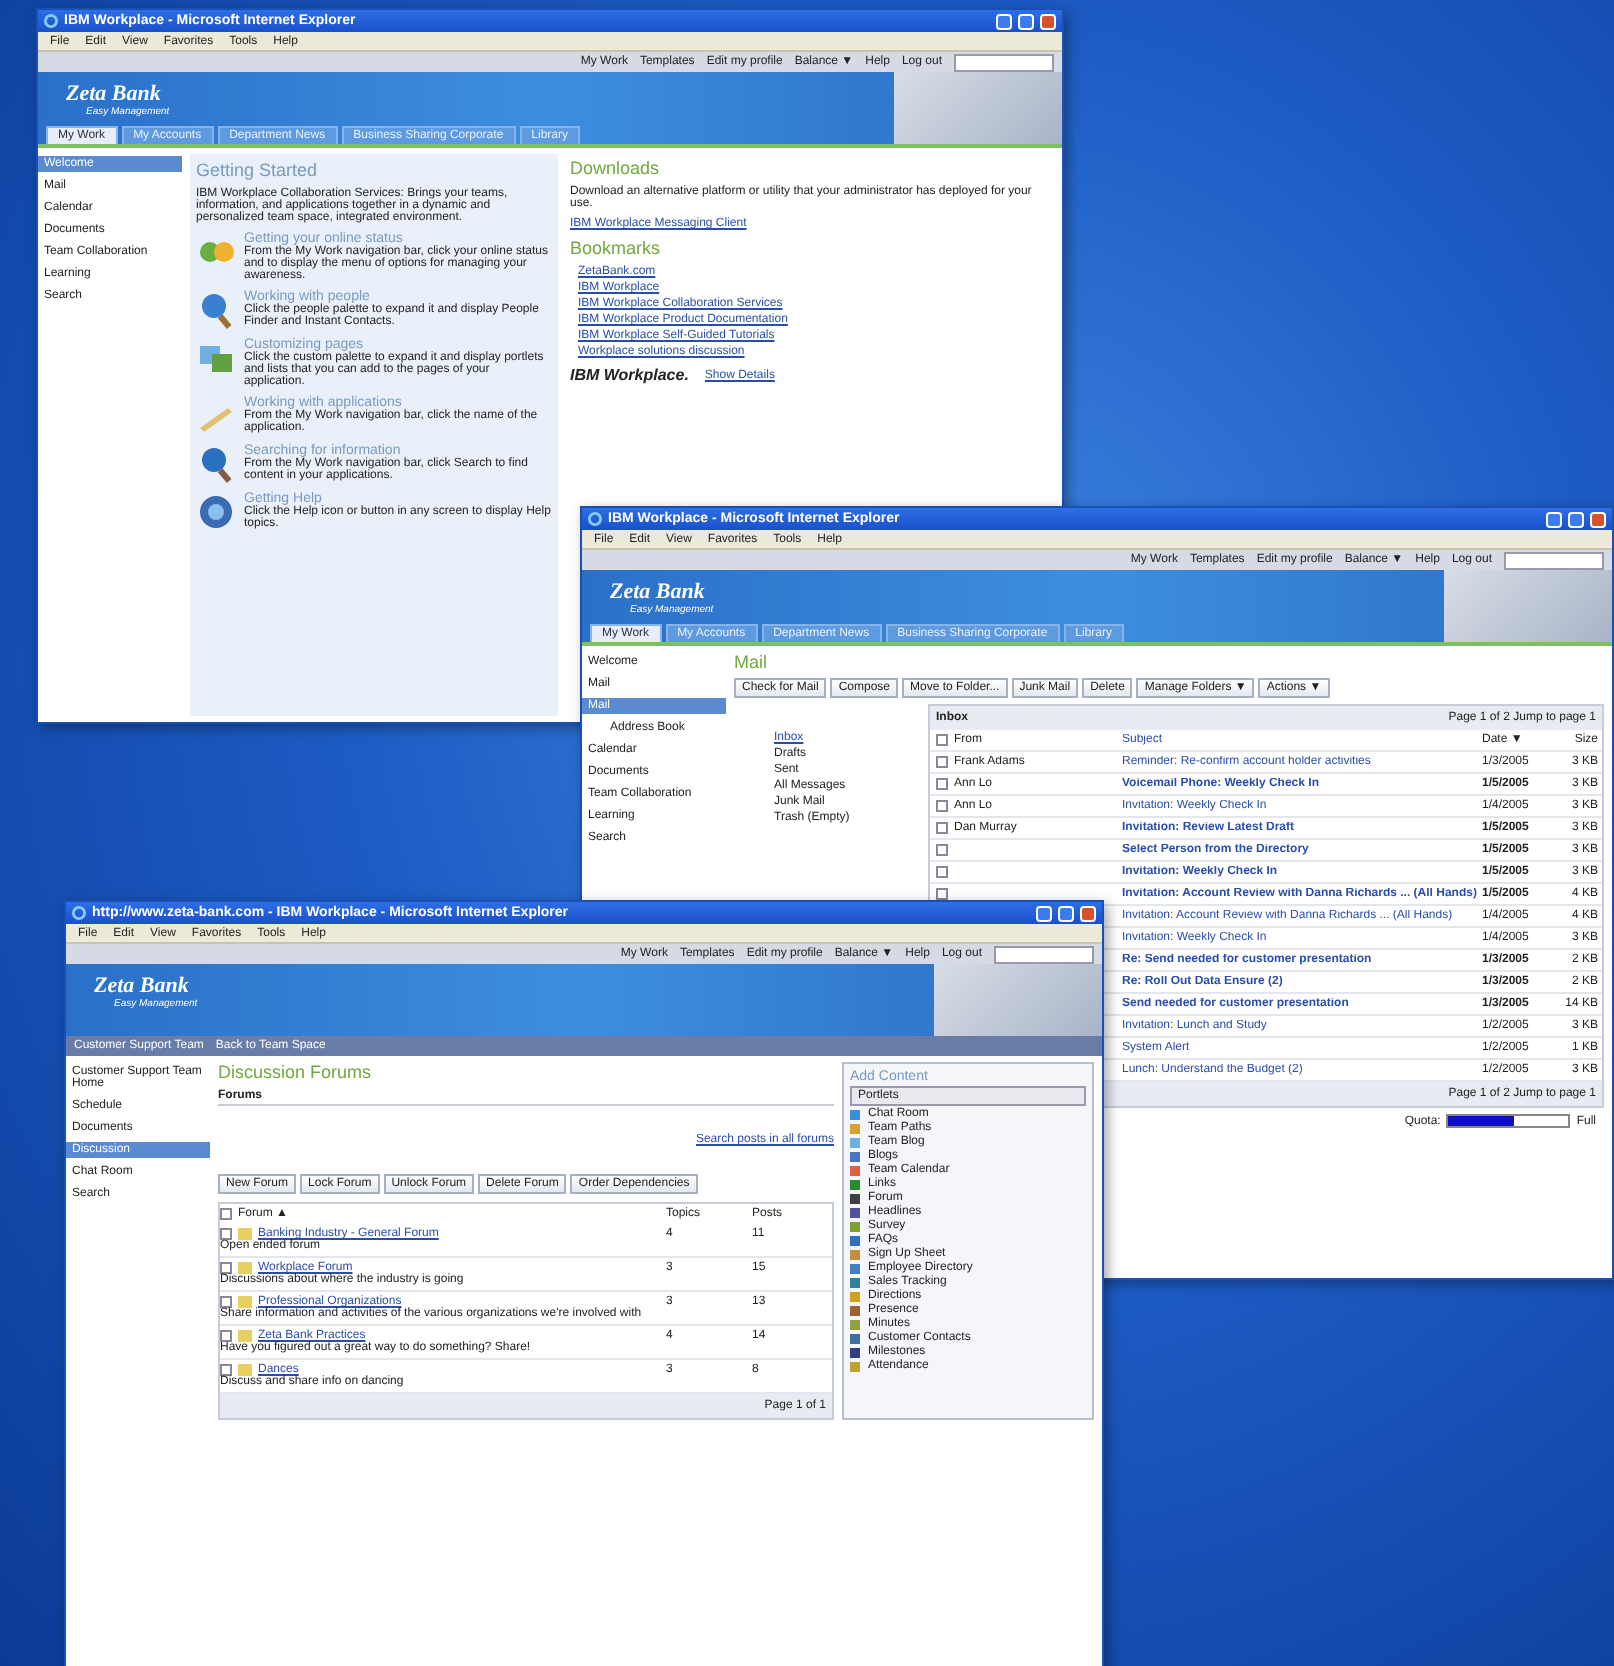  What do you see at coordinates (616, 248) in the screenshot?
I see `section-title: Bookmarks` at bounding box center [616, 248].